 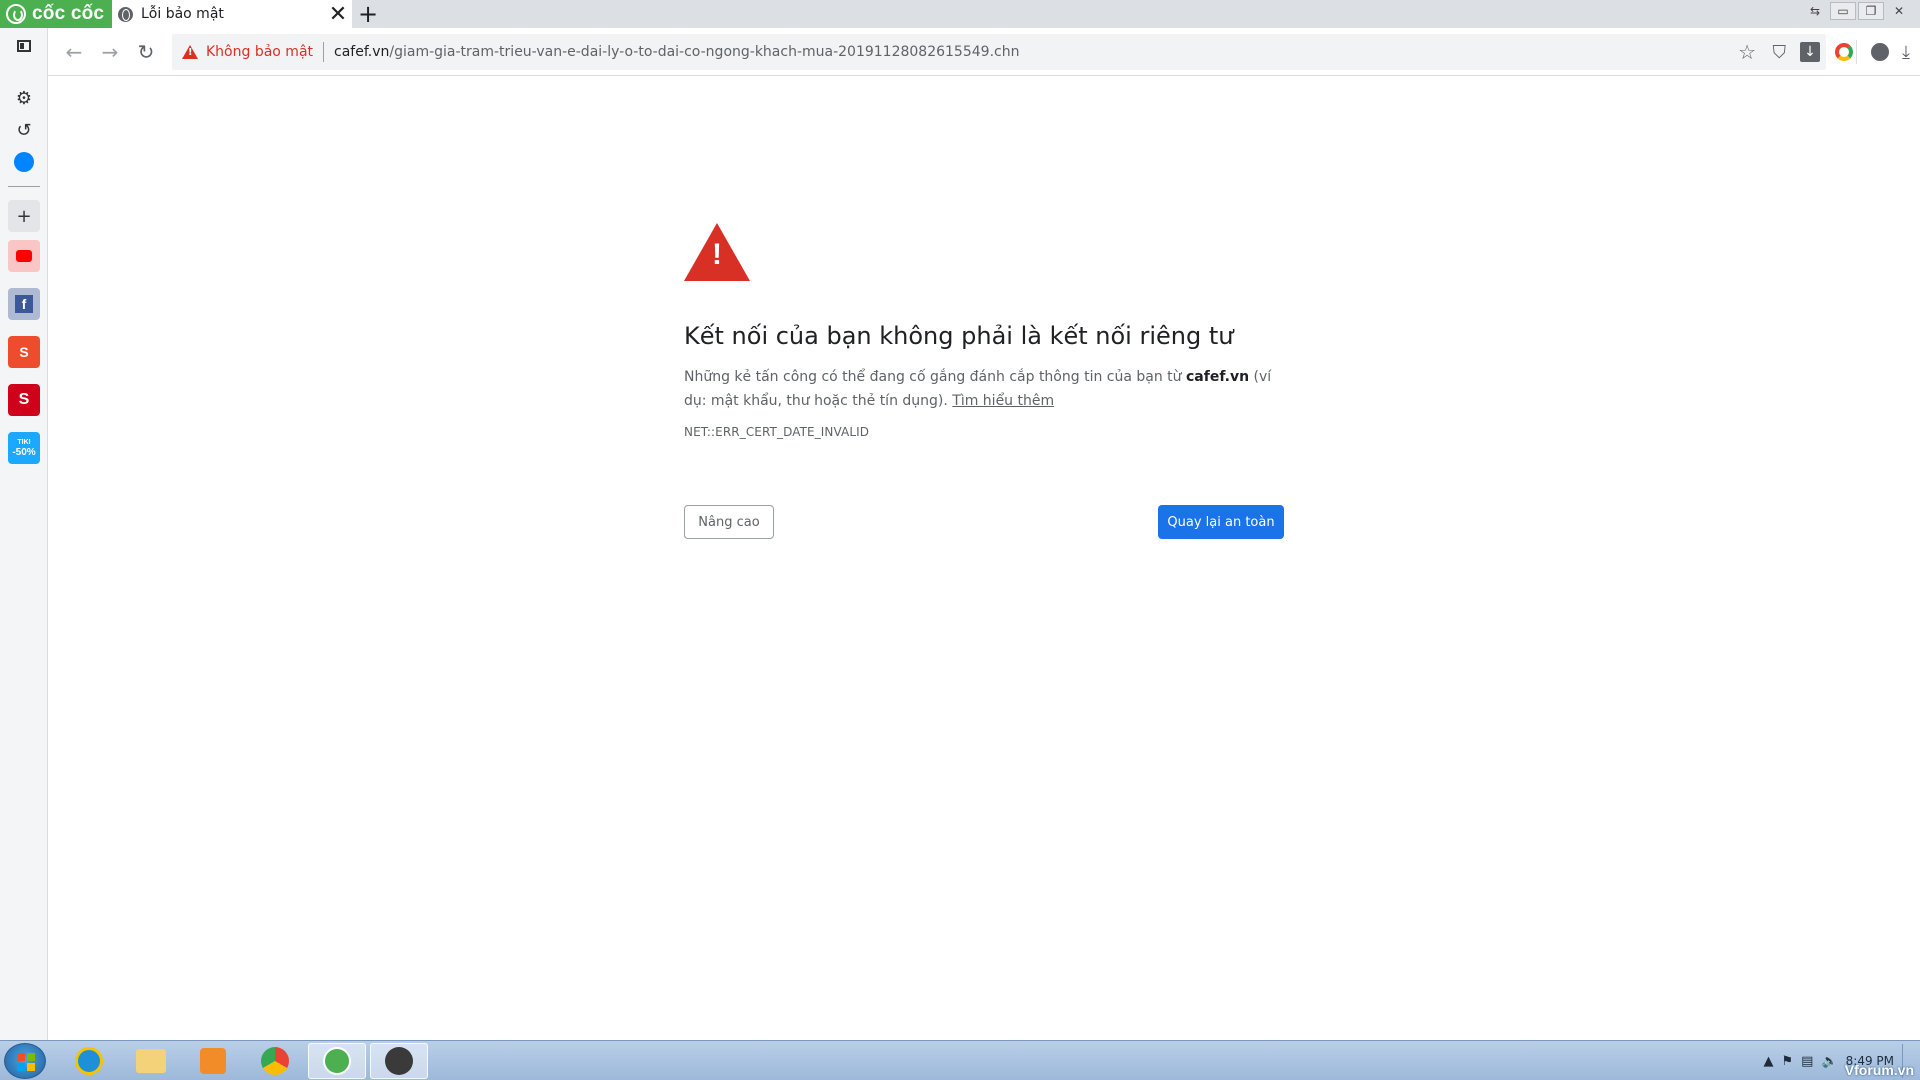 I want to click on window-controls: ⇆ ▭ ❐ ✕, so click(x=1861, y=11).